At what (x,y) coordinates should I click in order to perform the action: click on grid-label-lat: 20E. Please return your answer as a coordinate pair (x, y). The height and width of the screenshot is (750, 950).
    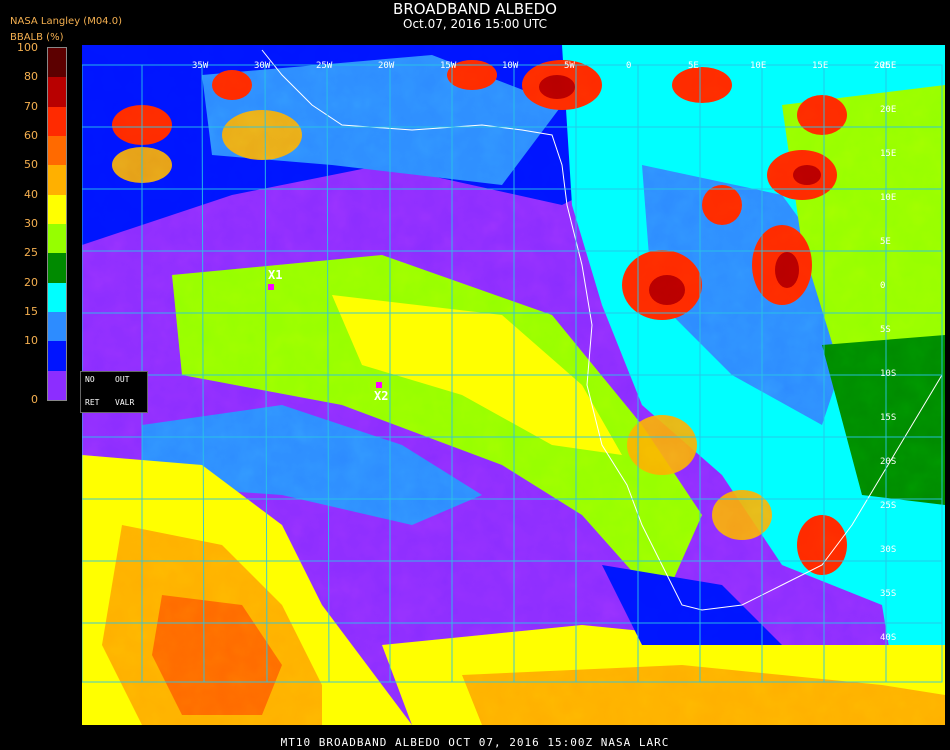
    Looking at the image, I should click on (888, 110).